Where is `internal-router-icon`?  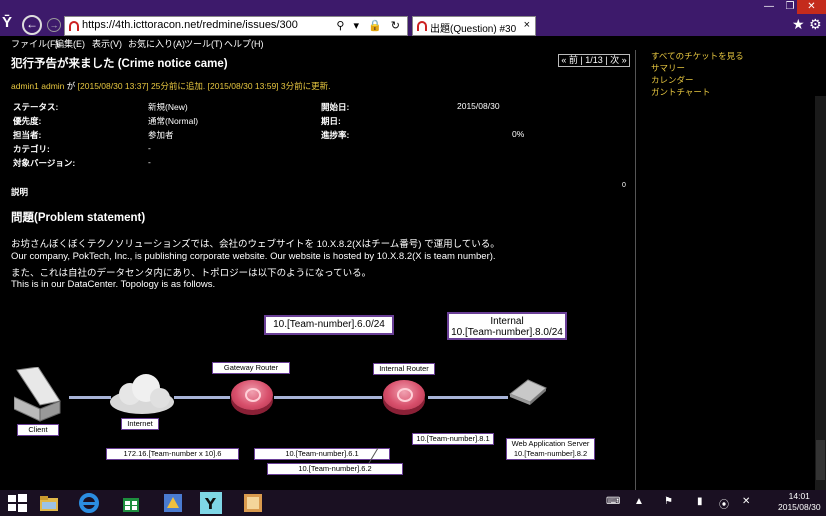
internal-router-icon is located at coordinates (404, 395).